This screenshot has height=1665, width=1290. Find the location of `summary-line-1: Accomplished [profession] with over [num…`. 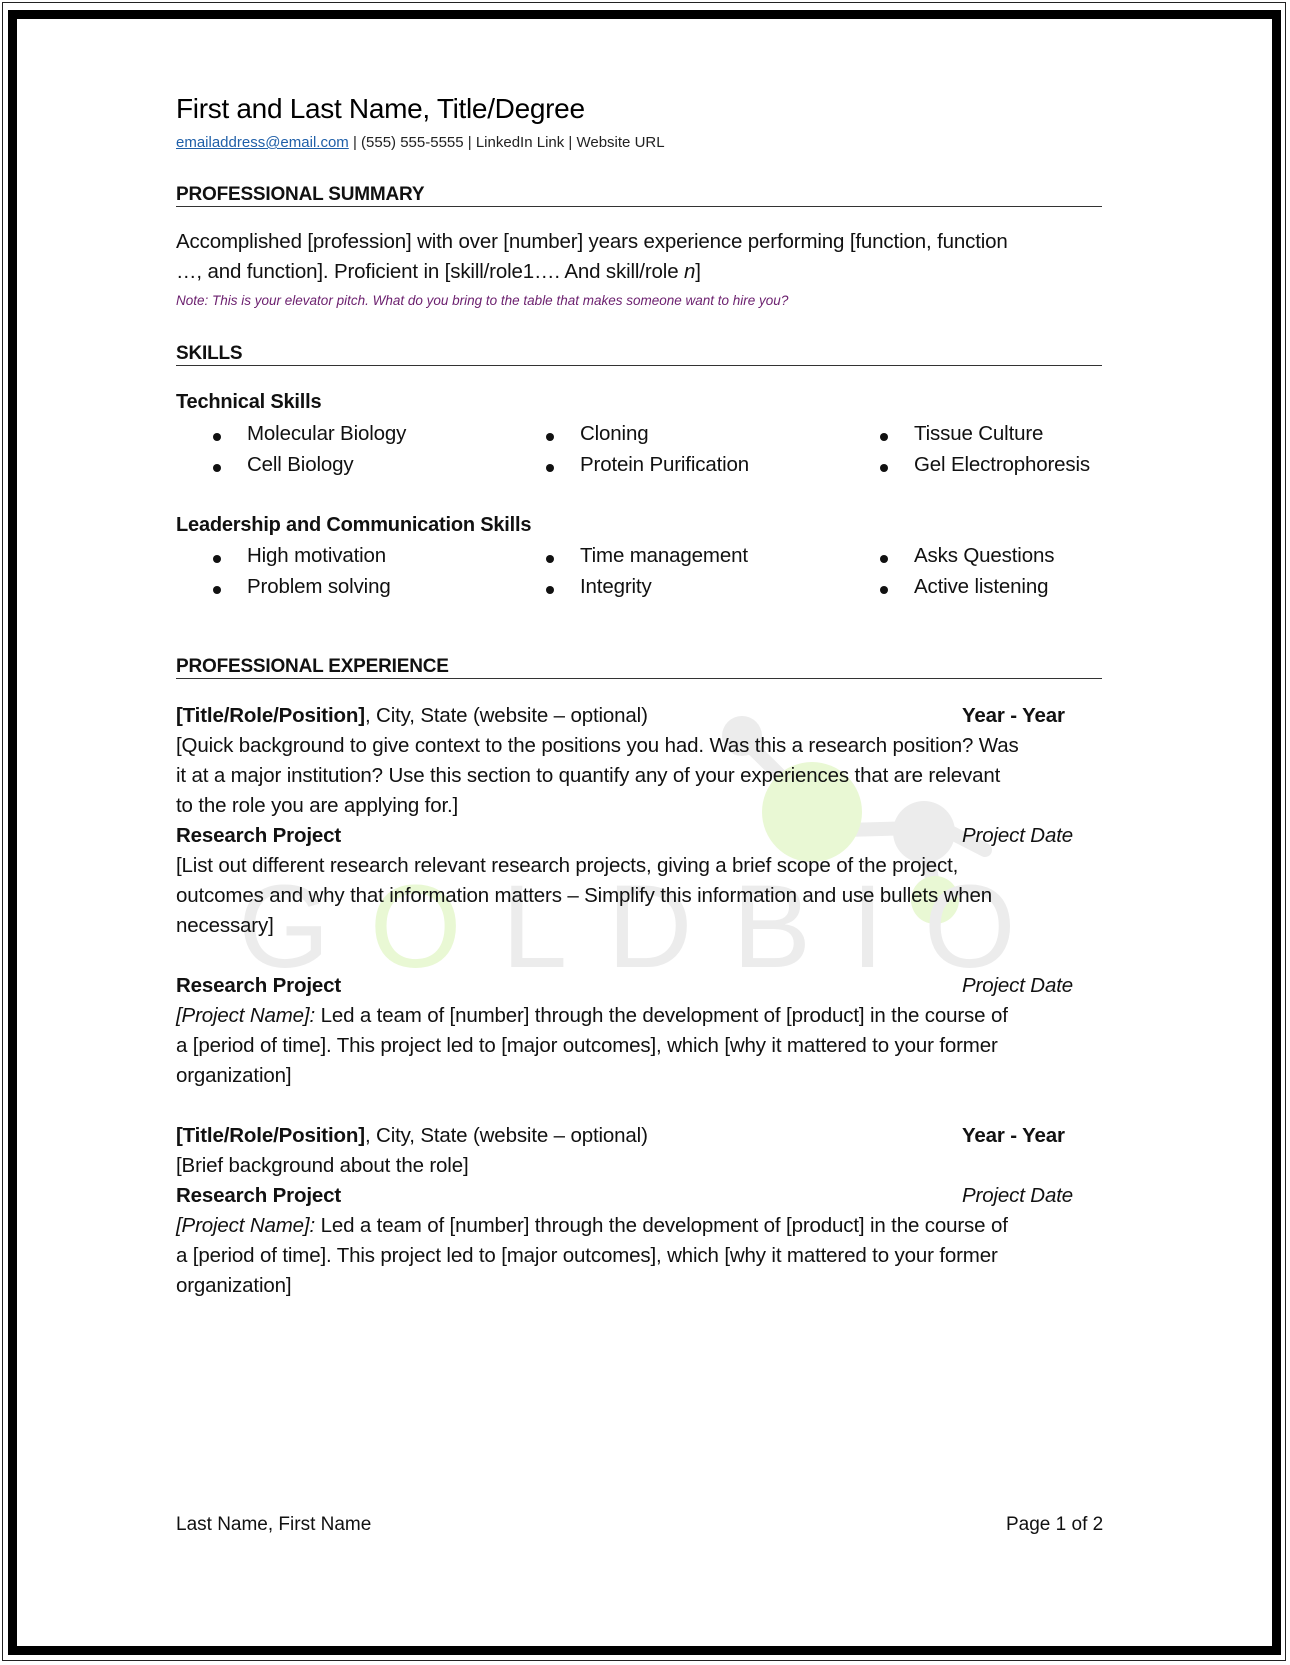

summary-line-1: Accomplished [profession] with over [num… is located at coordinates (592, 241).